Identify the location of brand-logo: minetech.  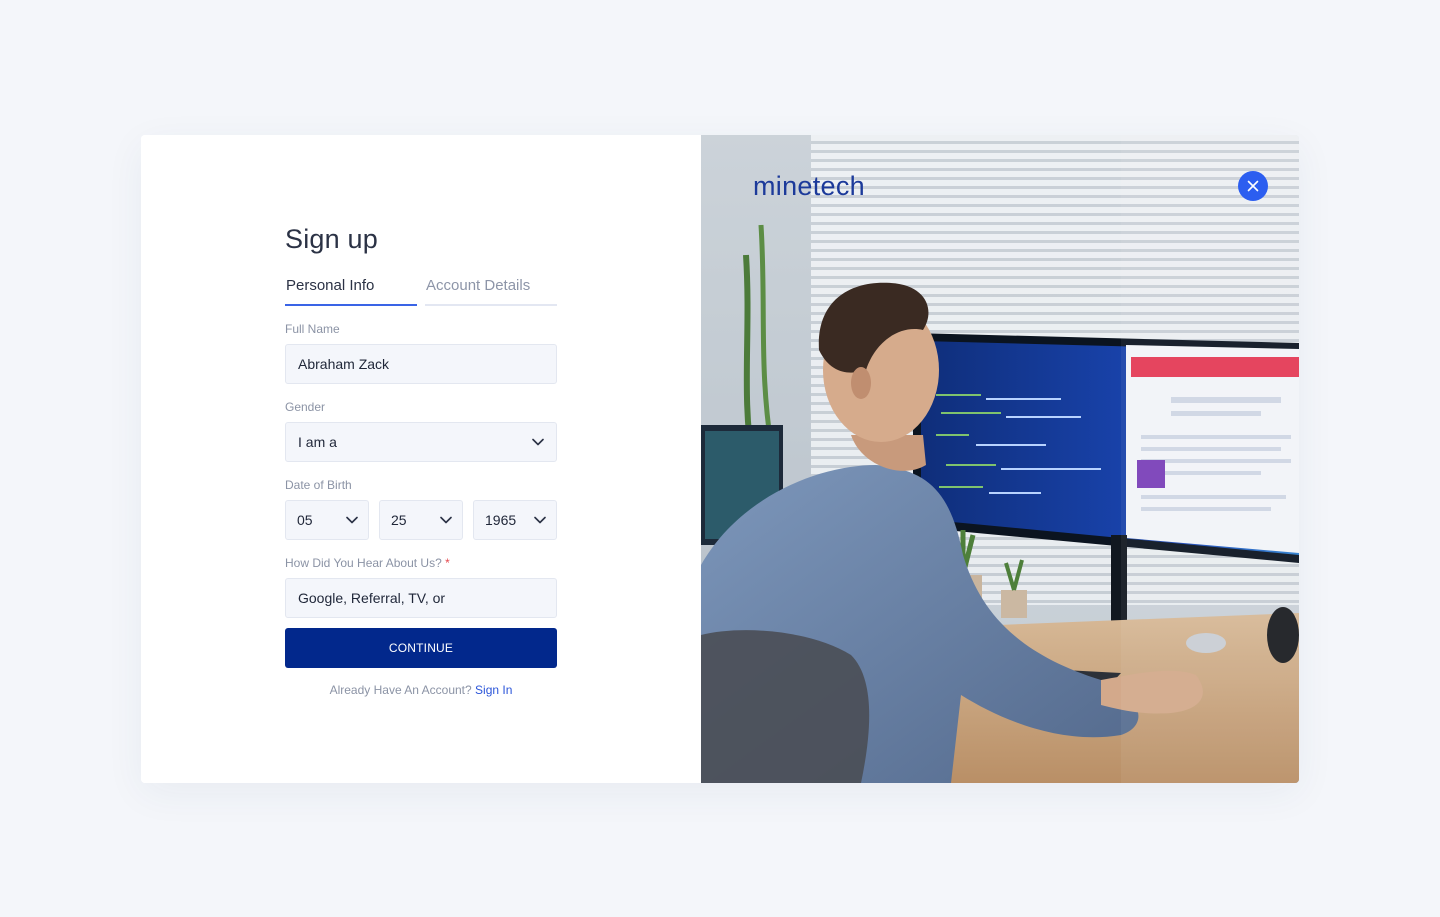
(809, 186).